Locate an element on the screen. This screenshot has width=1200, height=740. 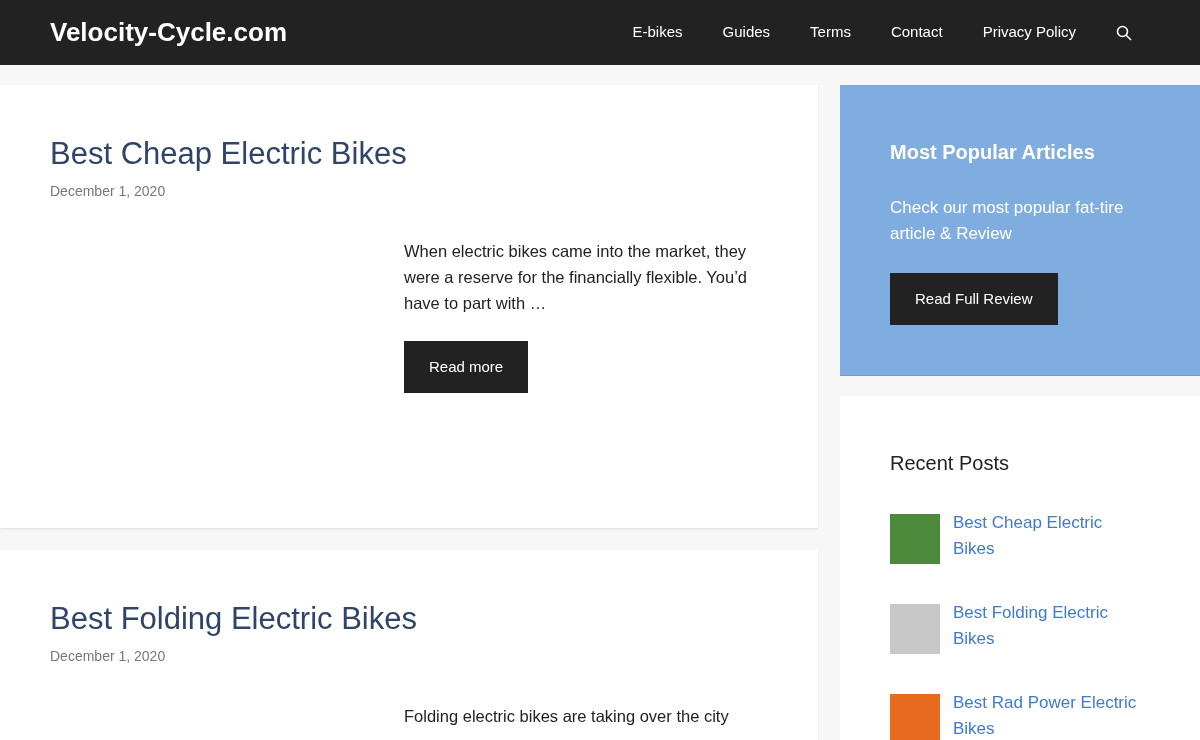
post-excerpt: Folding electric bikes are taking over the city is located at coordinates (567, 716).